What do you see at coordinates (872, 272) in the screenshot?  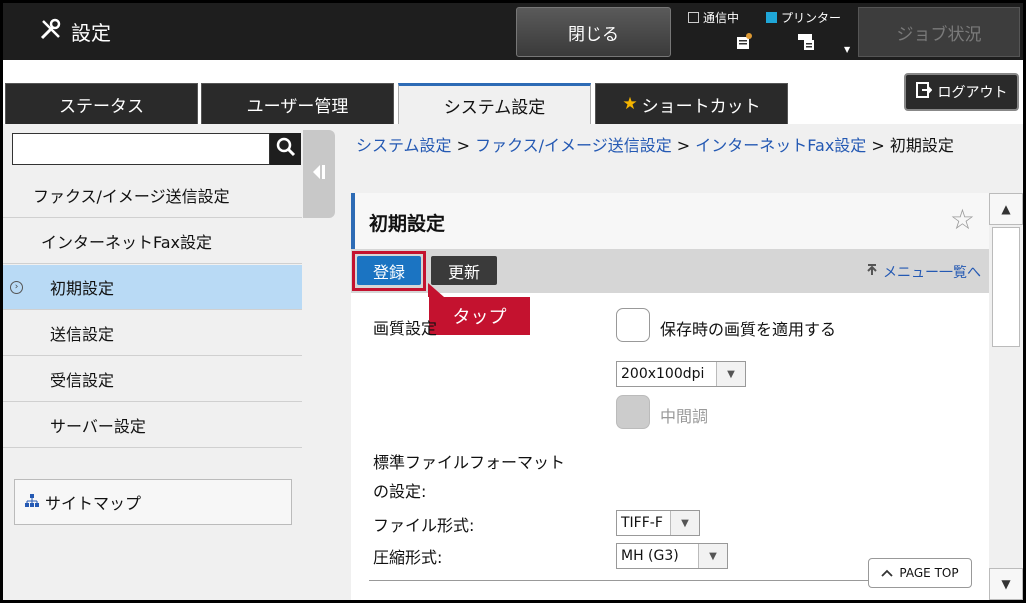 I see `return-arrow-icon` at bounding box center [872, 272].